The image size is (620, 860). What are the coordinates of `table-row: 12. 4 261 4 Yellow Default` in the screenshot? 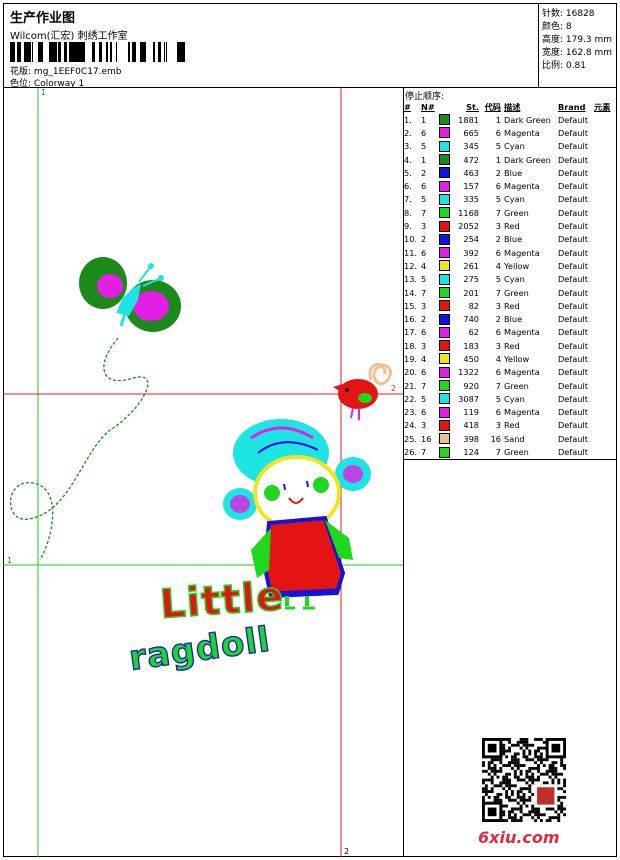 It's located at (510, 265).